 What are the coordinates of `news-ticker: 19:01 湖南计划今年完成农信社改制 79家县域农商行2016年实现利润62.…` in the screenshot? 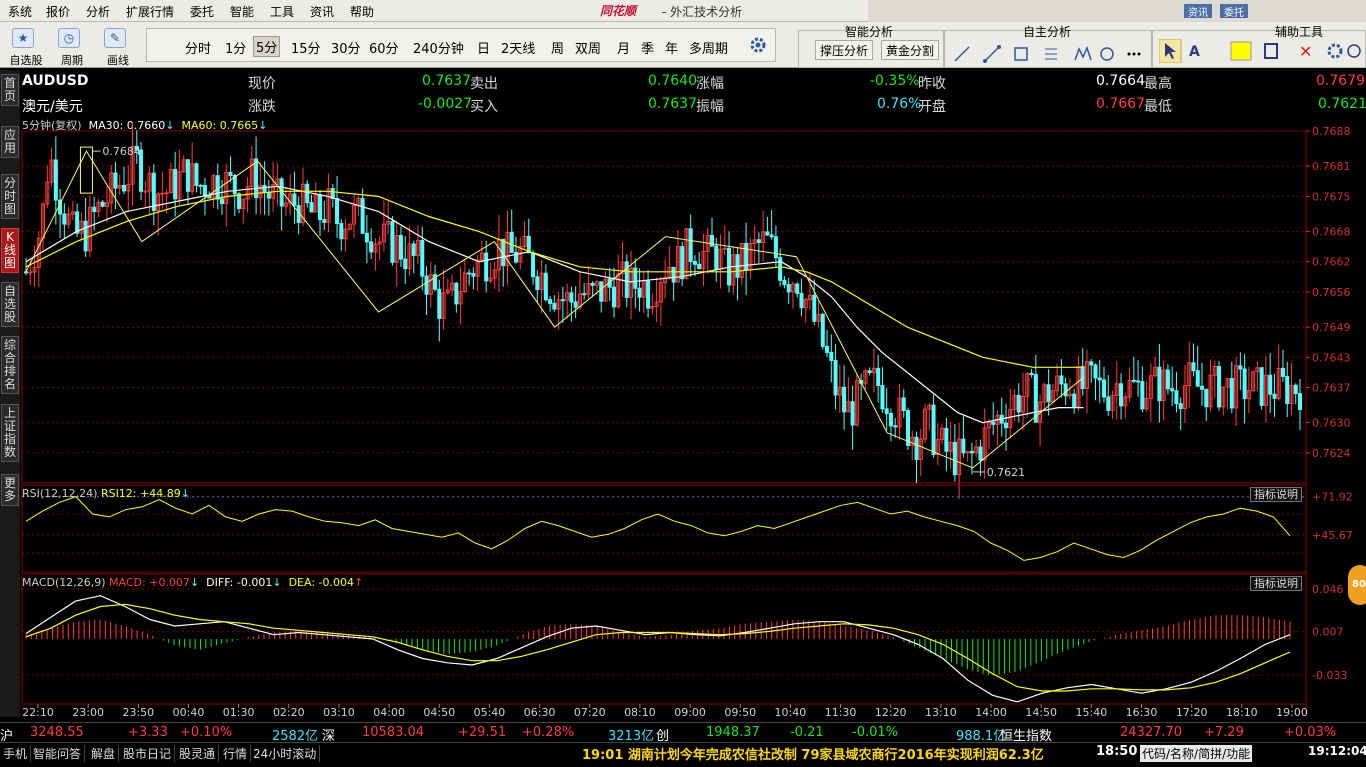 It's located at (813, 753).